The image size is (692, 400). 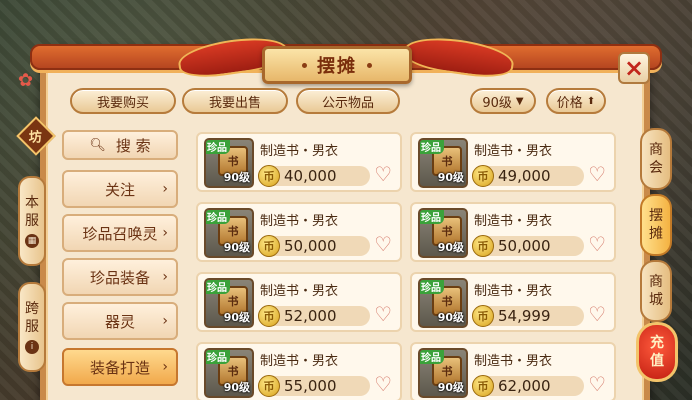 I want to click on search-button: 🔍︎ 搜 索, so click(x=120, y=145).